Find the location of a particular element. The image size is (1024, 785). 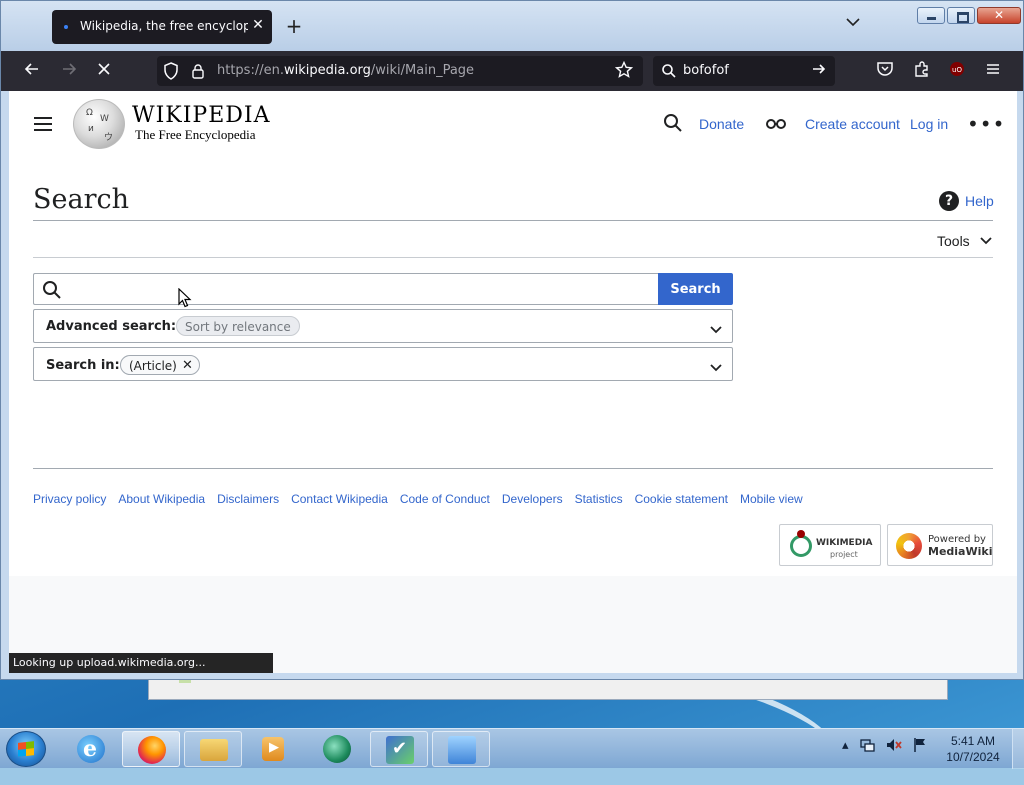

footer-link-mobile: Mobile view is located at coordinates (771, 499).